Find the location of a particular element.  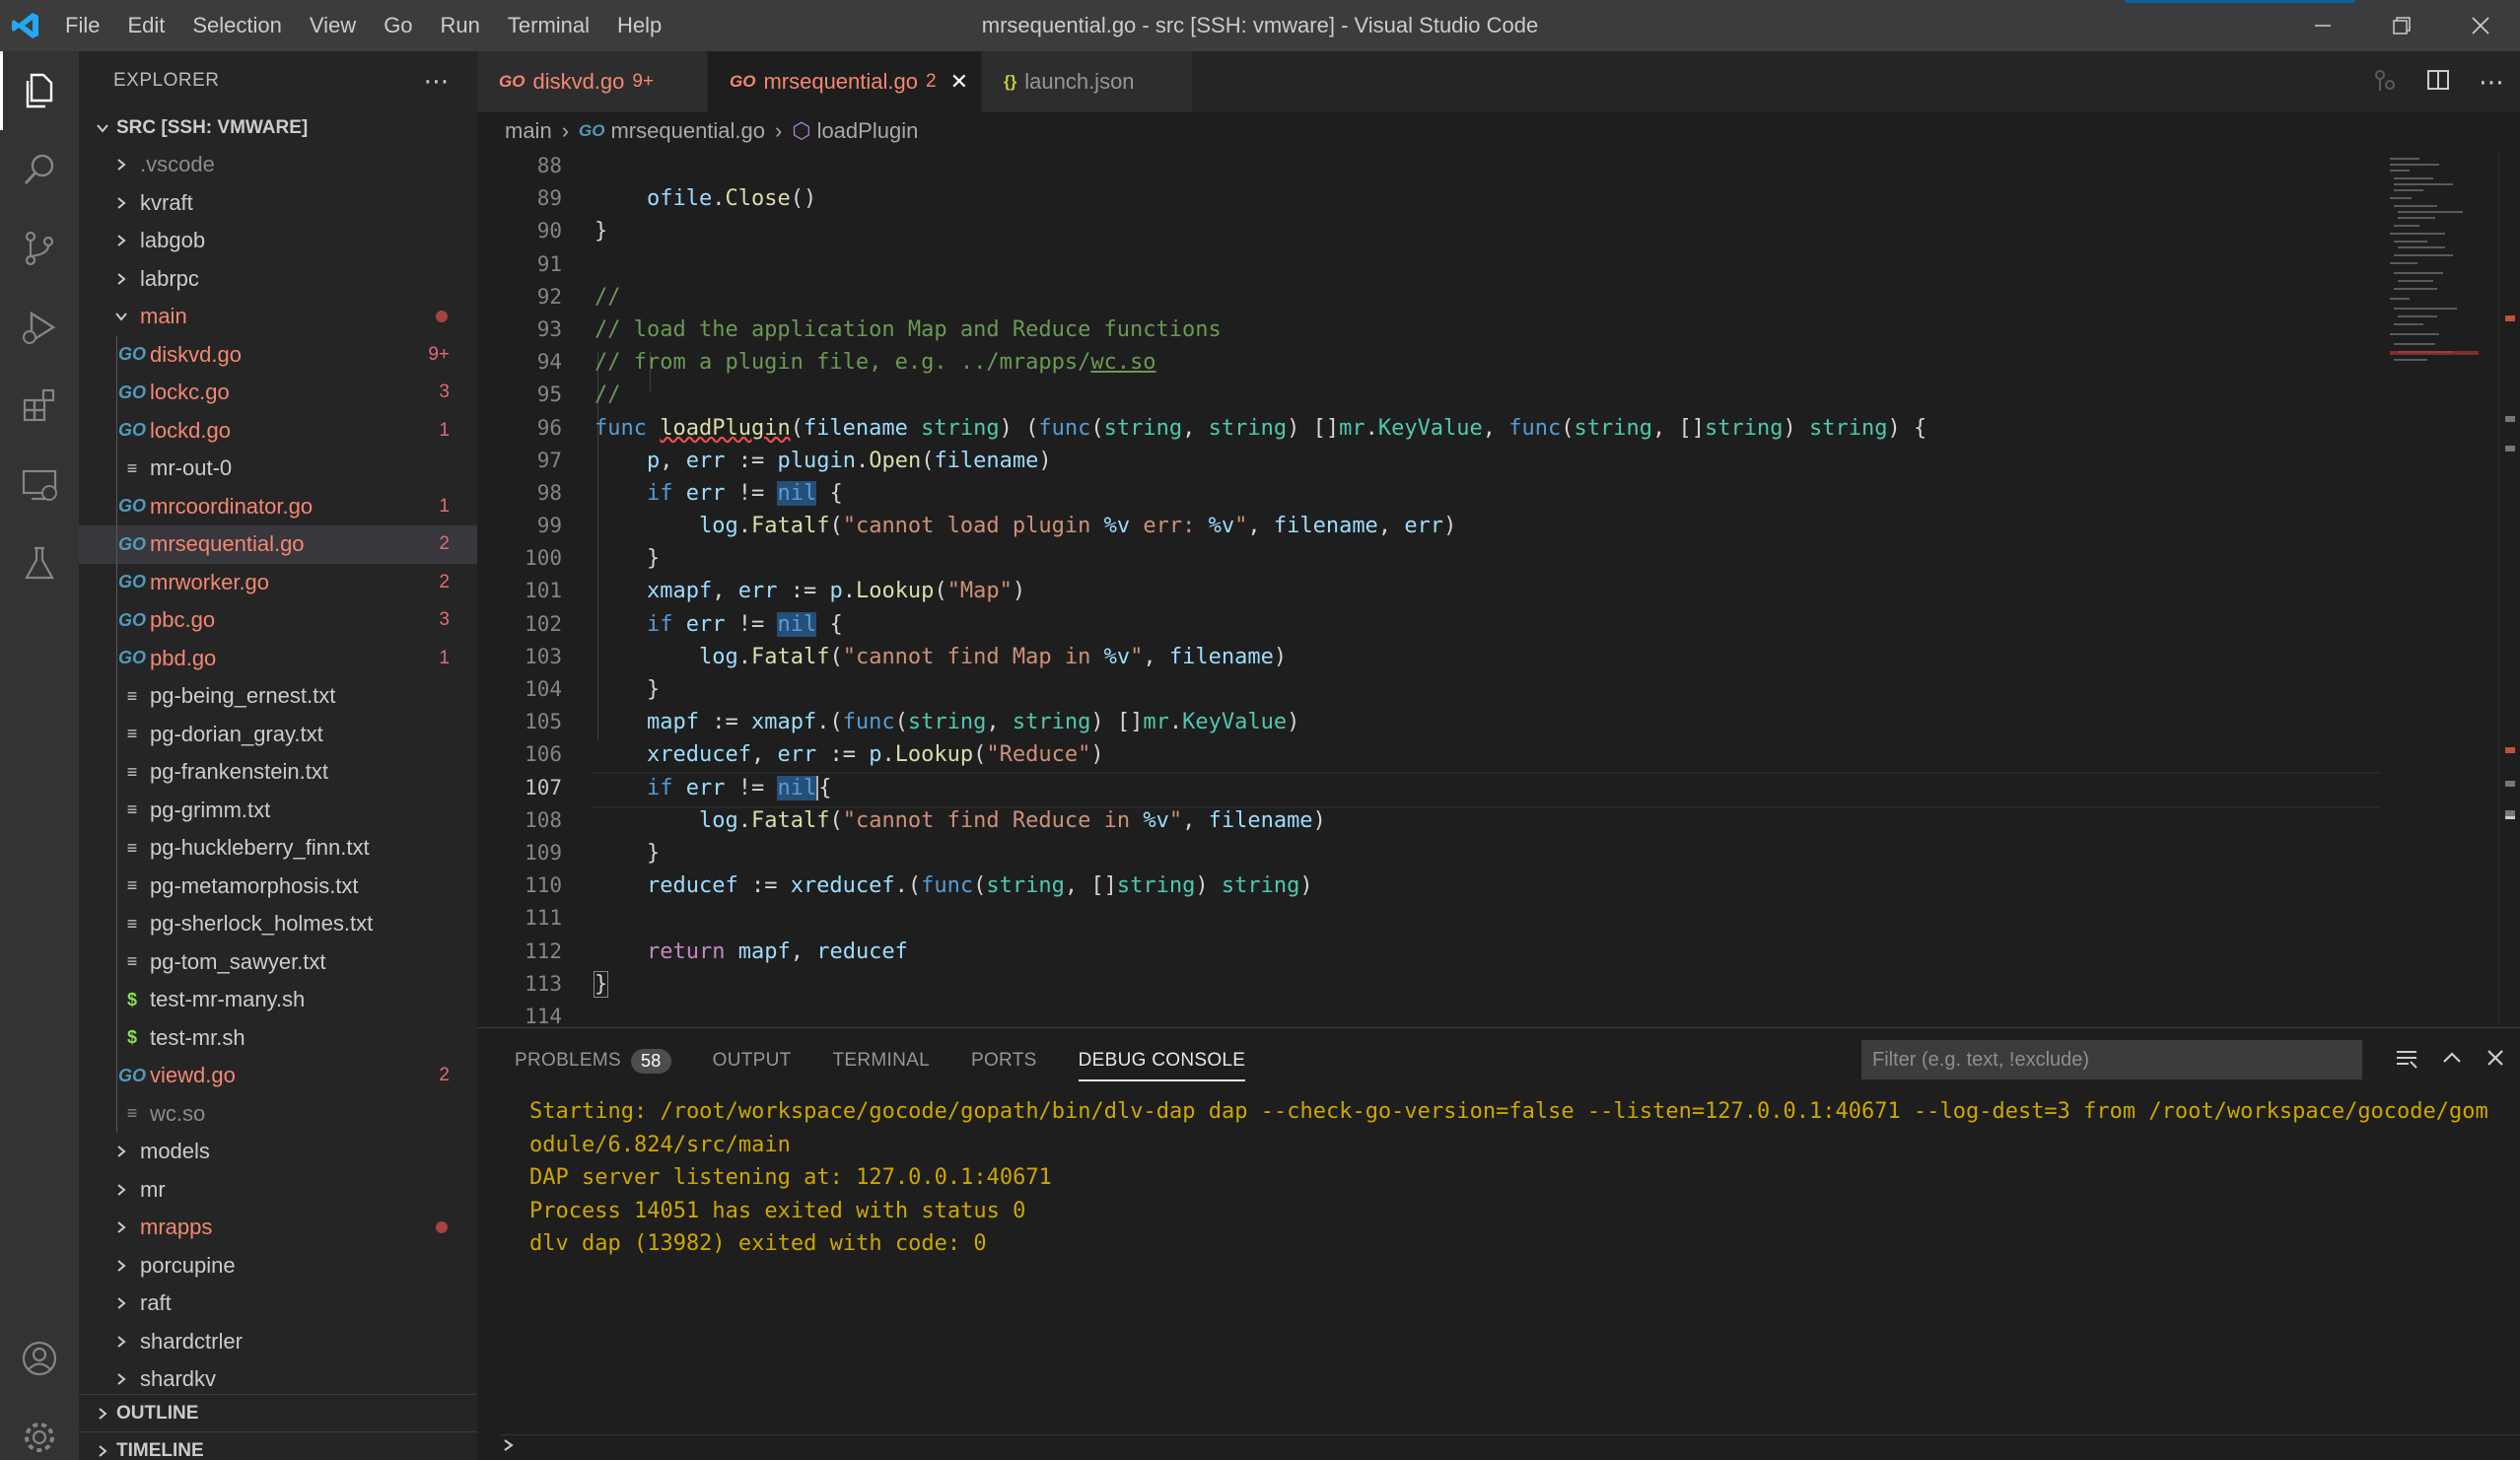

breadcrumb-file: mrsequential.go is located at coordinates (687, 131).